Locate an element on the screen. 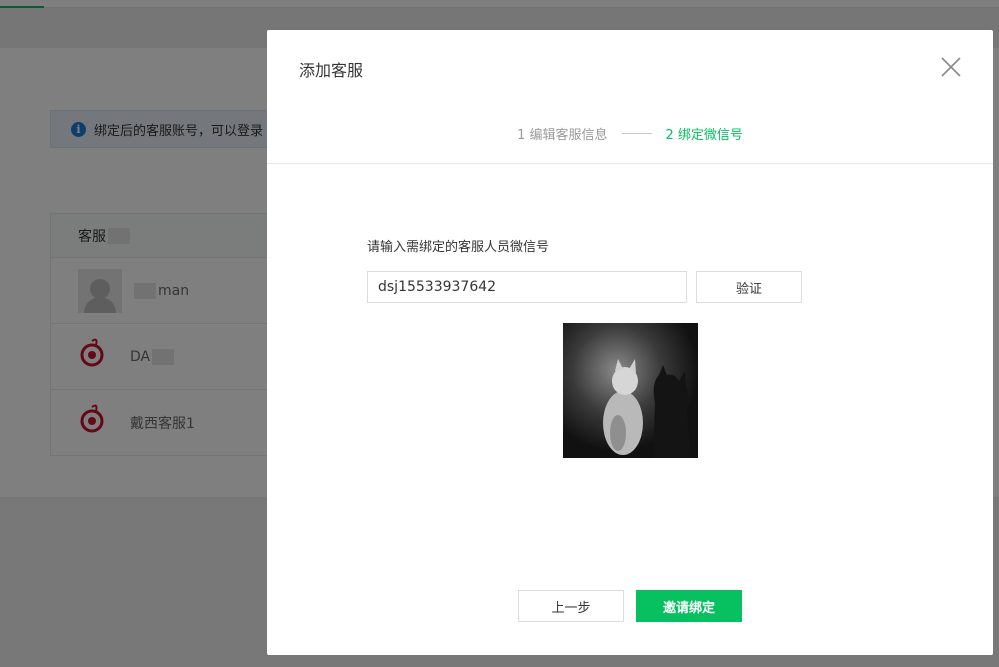 Image resolution: width=999 pixels, height=667 pixels. wechat-avatar-image is located at coordinates (630, 390).